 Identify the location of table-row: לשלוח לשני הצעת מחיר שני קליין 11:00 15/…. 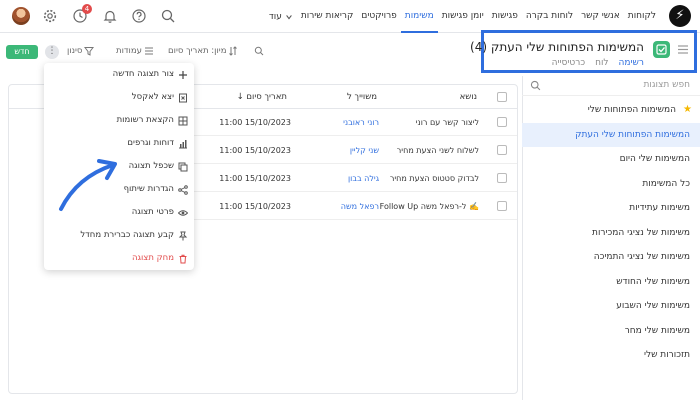
(355, 150).